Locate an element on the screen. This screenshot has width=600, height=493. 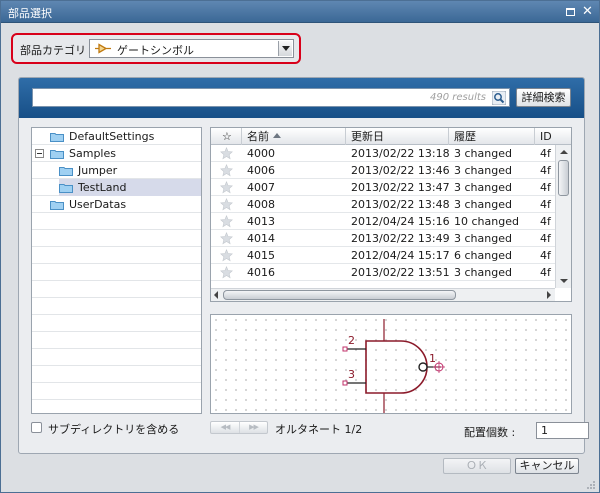
chevron-down-icon is located at coordinates (285, 48).